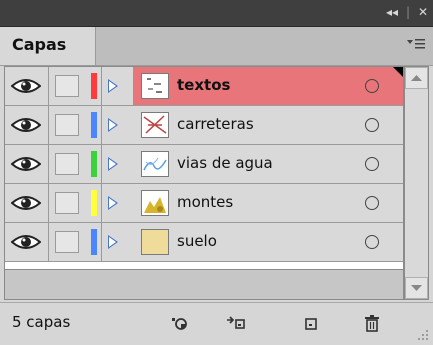 The height and width of the screenshot is (345, 433). Describe the element at coordinates (41, 322) in the screenshot. I see `layer-count: 5 capas` at that location.